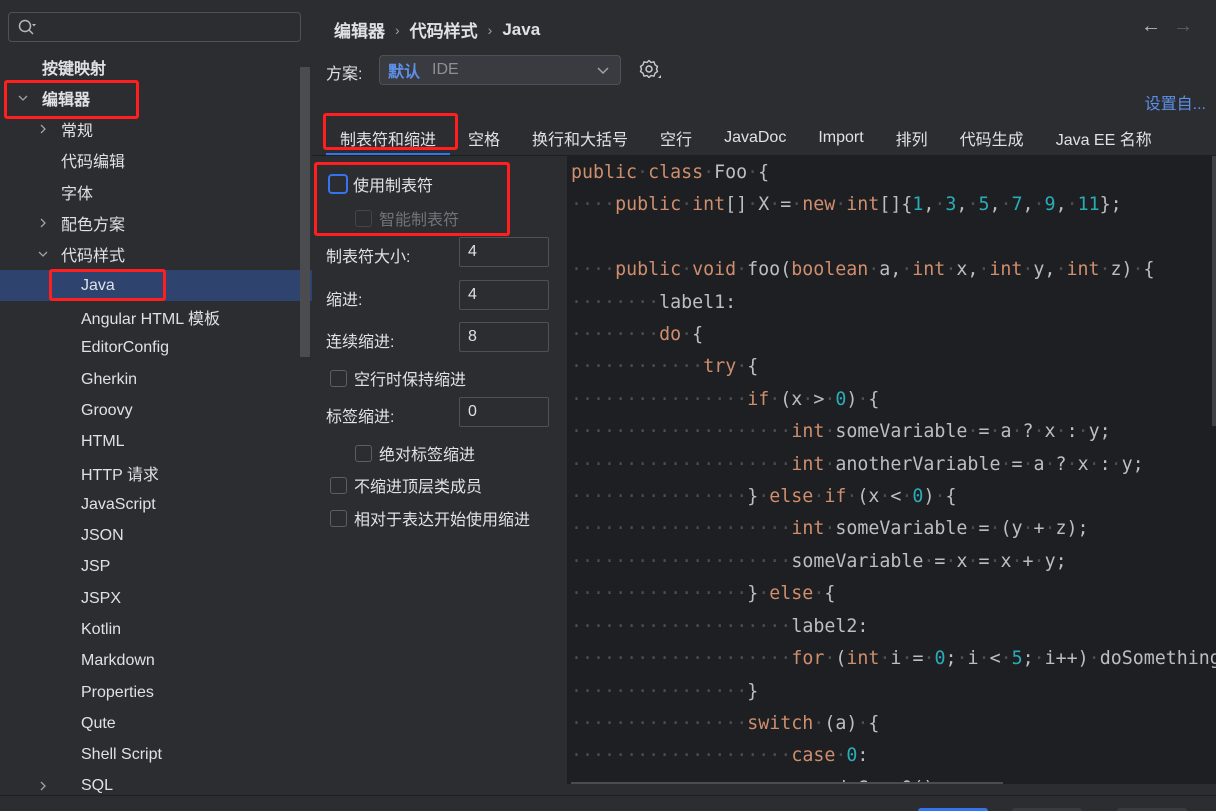 The width and height of the screenshot is (1216, 811). Describe the element at coordinates (338, 184) in the screenshot. I see `use-tab-checkbox` at that location.